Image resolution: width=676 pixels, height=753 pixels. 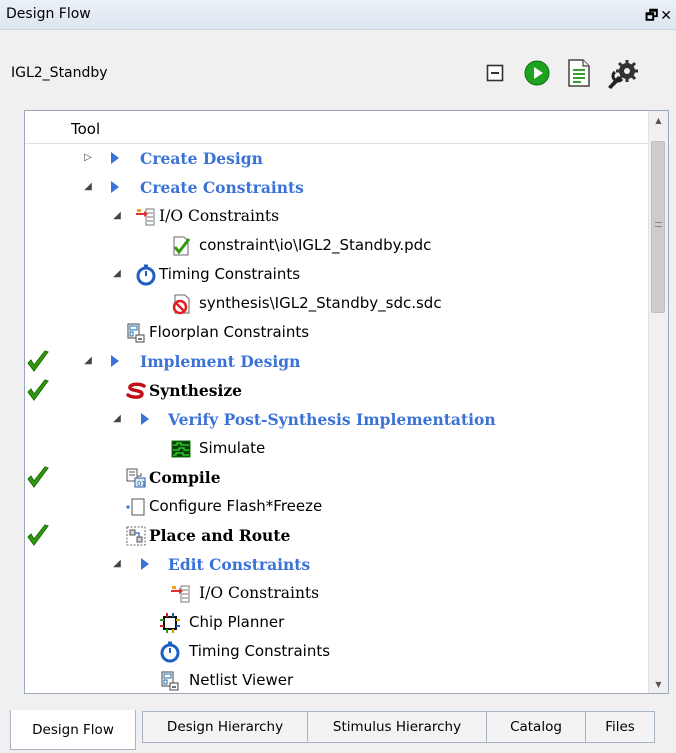 I want to click on tab-design-hierarchy: Design Hierarchy, so click(x=225, y=727).